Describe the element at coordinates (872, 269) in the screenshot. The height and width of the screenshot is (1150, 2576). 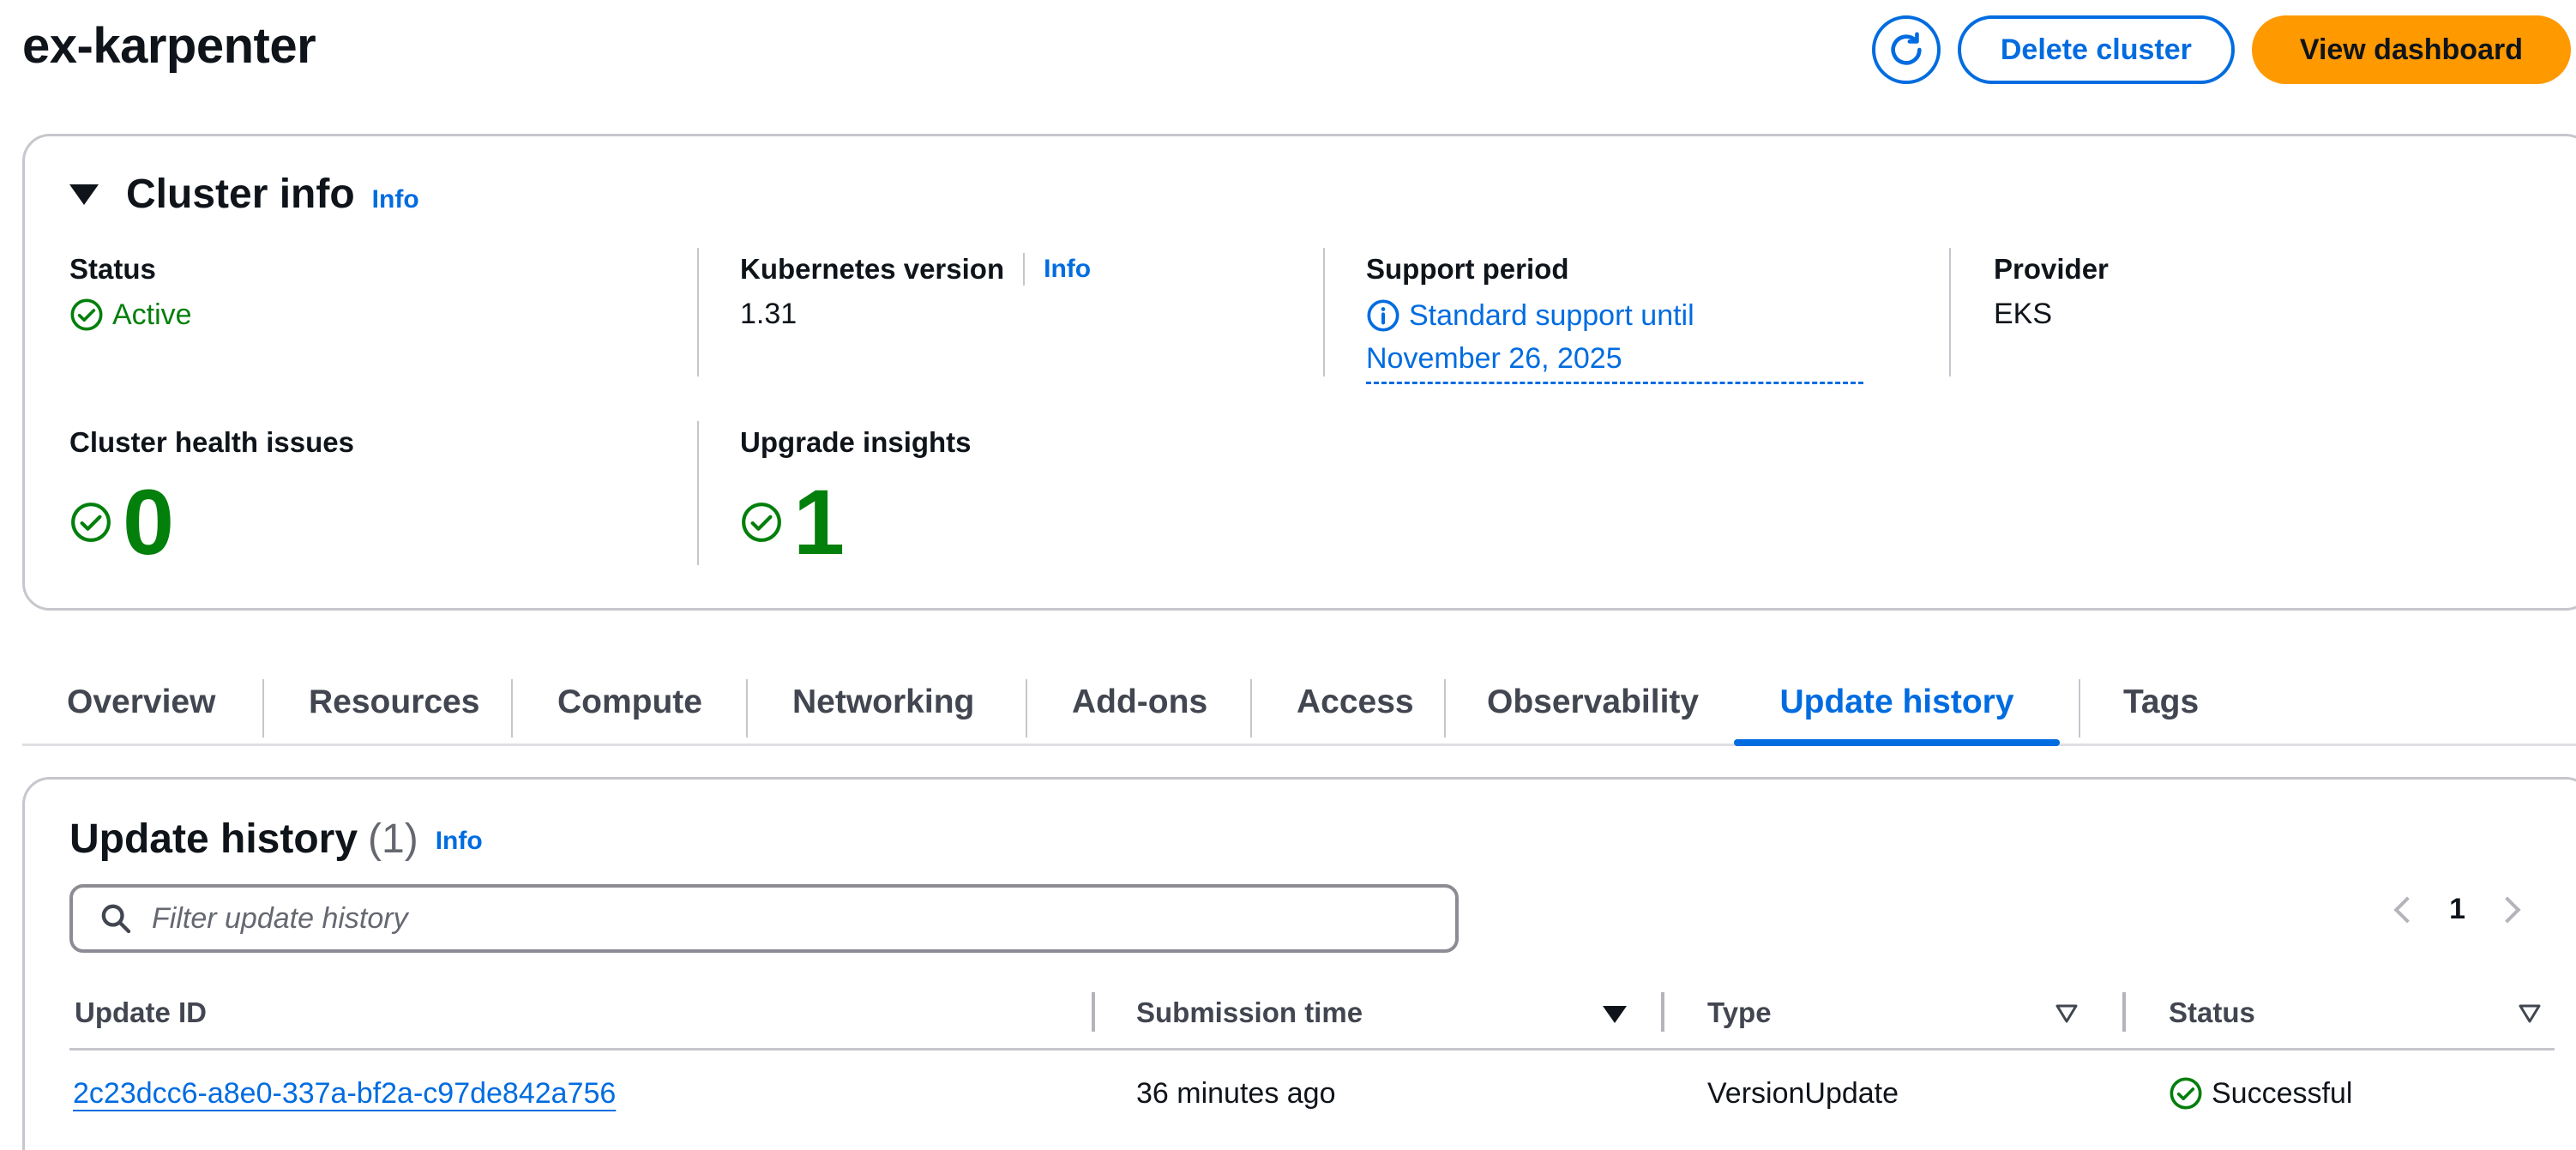
I see `kubernetes-version-label: Kubernetes version` at that location.